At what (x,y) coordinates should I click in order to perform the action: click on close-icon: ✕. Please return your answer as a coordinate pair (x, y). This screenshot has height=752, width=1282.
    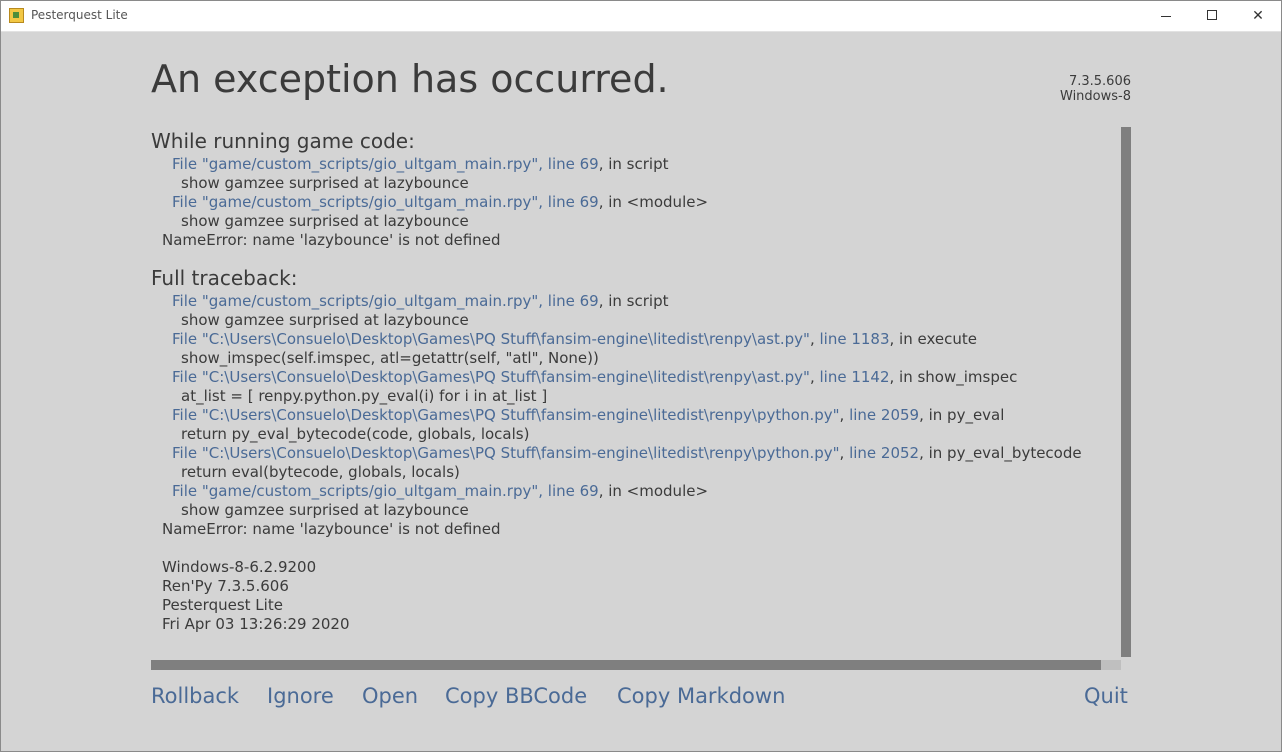
    Looking at the image, I should click on (1258, 16).